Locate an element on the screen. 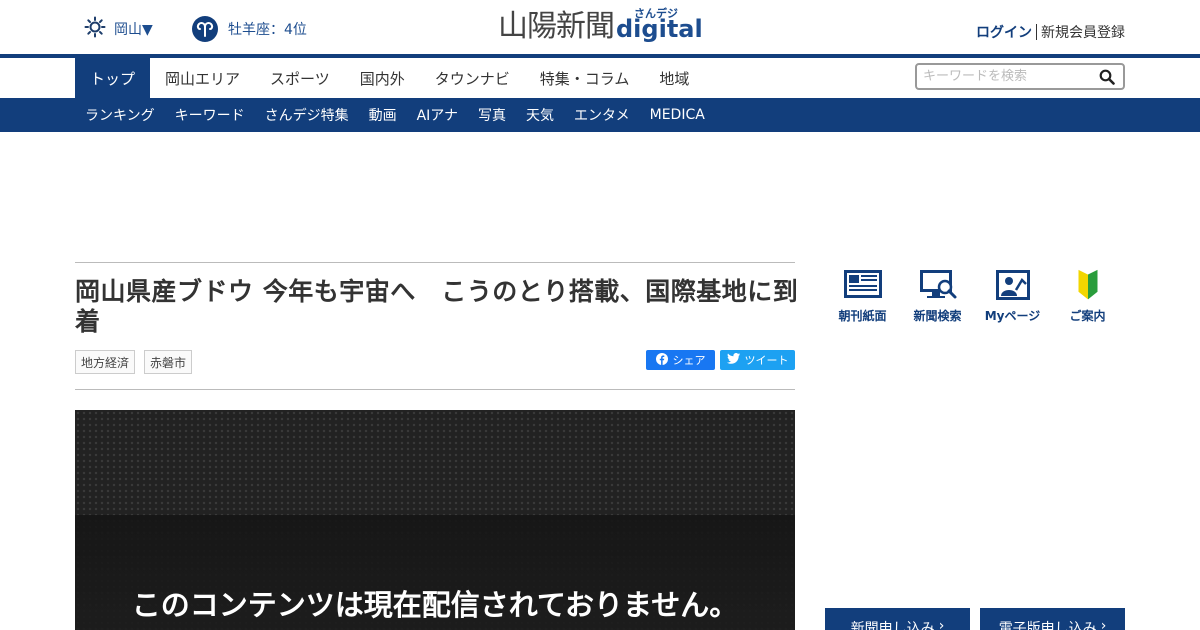 The height and width of the screenshot is (630, 1200). subnav-item-ranking: ランキング is located at coordinates (120, 115).